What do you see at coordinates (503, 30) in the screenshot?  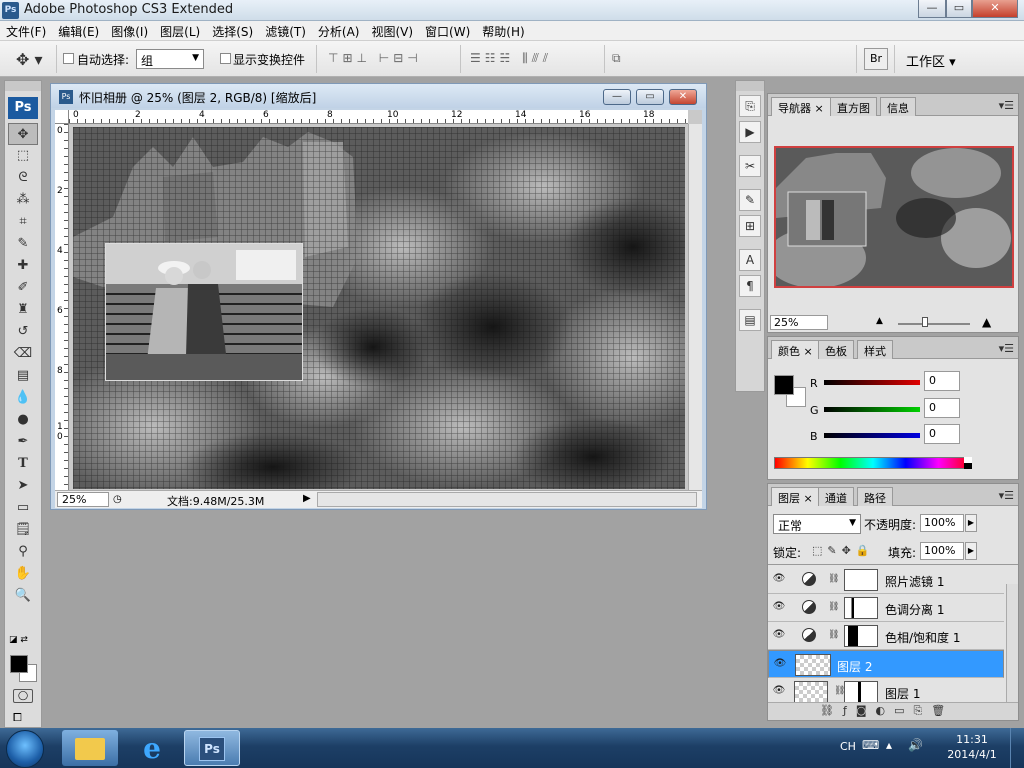 I see `menu-help: 帮助(H)` at bounding box center [503, 30].